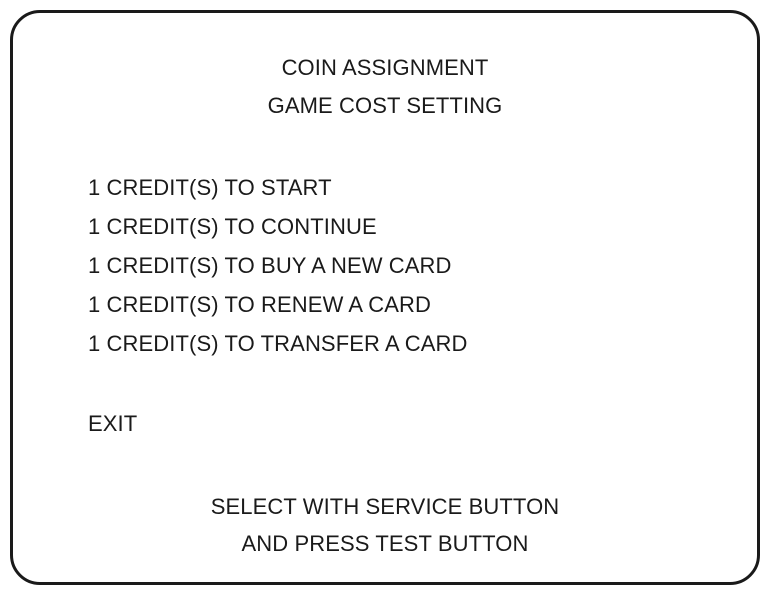  I want to click on menu-item-continue-cost: 1 CREDIT(S) TO CONTINUE, so click(232, 227).